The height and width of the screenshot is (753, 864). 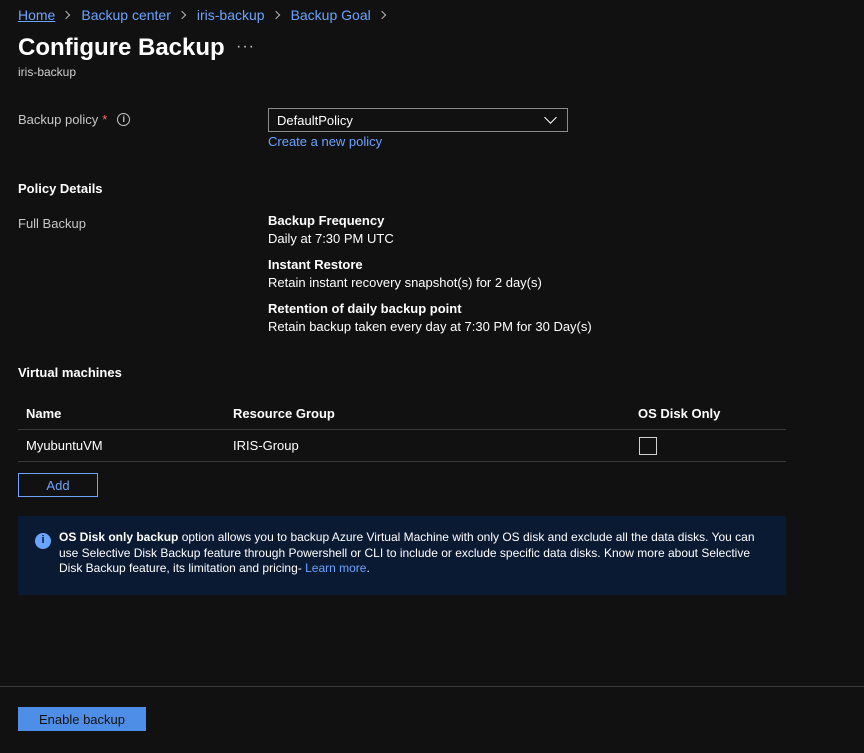 What do you see at coordinates (331, 15) in the screenshot?
I see `breadcrumb-backup-goal: Backup Goal` at bounding box center [331, 15].